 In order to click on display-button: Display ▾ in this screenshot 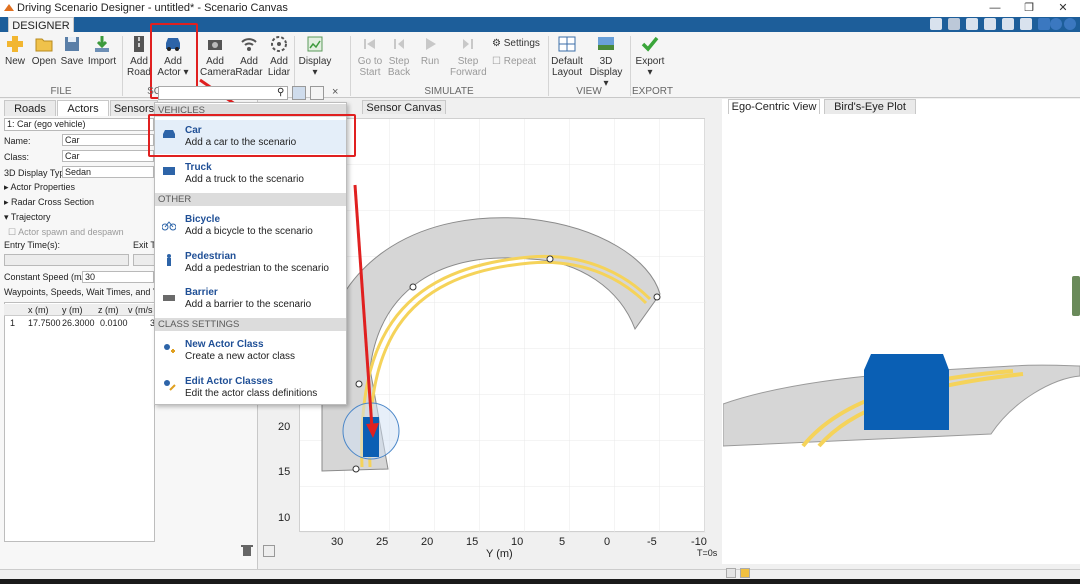, I will do `click(315, 60)`.